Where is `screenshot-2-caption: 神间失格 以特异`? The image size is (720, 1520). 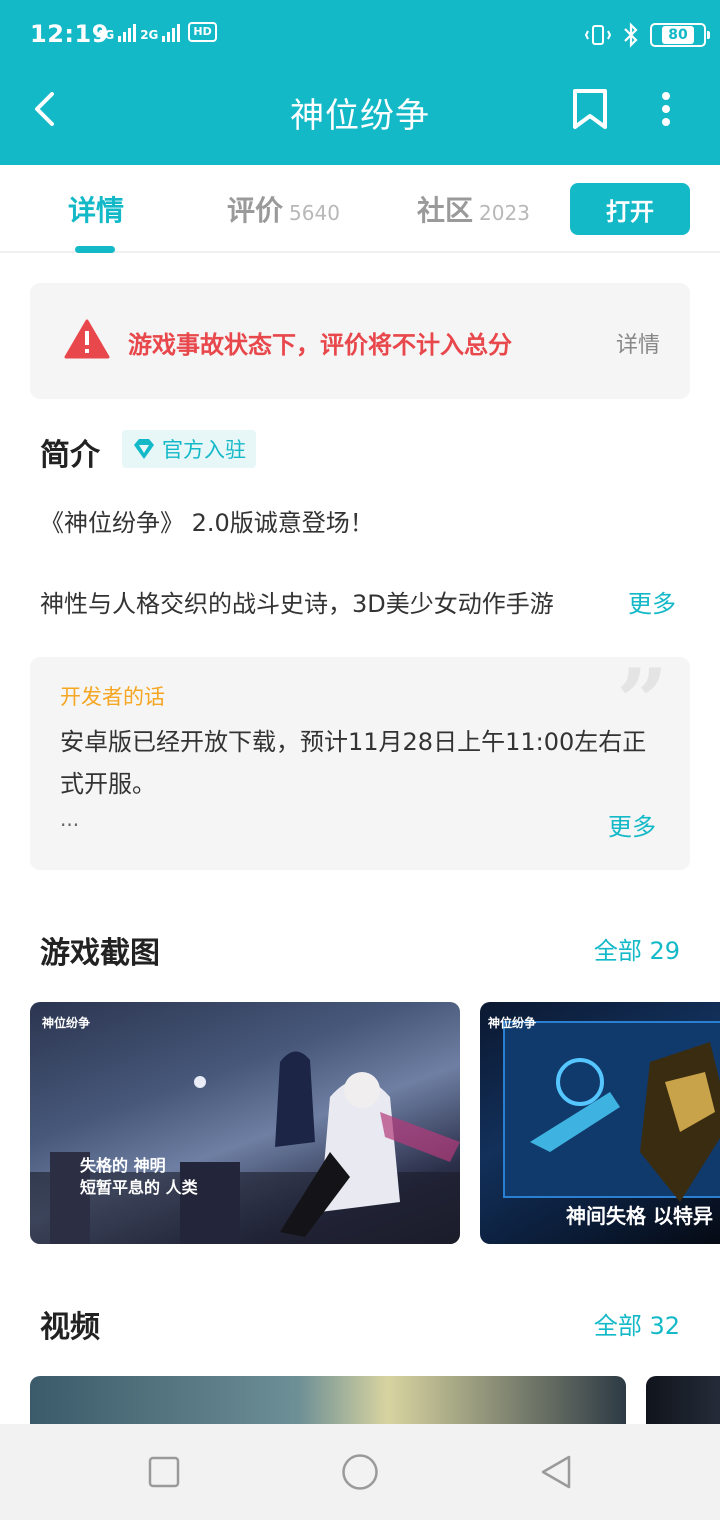 screenshot-2-caption: 神间失格 以特异 is located at coordinates (639, 1216).